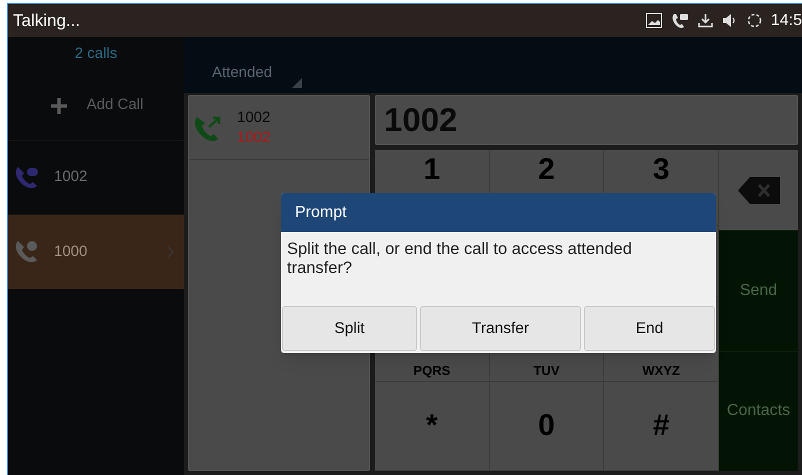 The width and height of the screenshot is (802, 475). Describe the element at coordinates (96, 54) in the screenshot. I see `calls-count: 2 calls` at that location.